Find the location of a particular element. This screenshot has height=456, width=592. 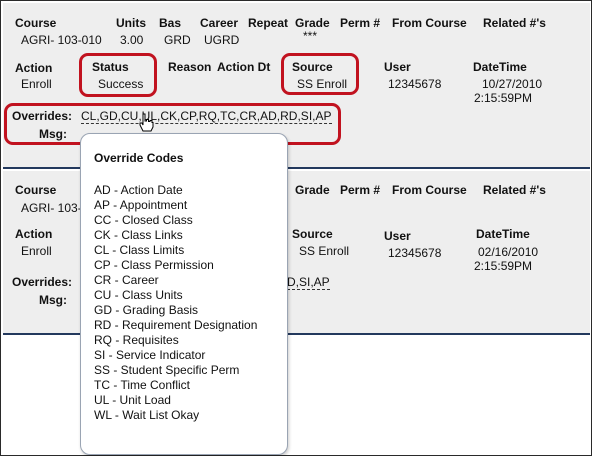

course-value: AGRI- 103- is located at coordinates (51, 208).